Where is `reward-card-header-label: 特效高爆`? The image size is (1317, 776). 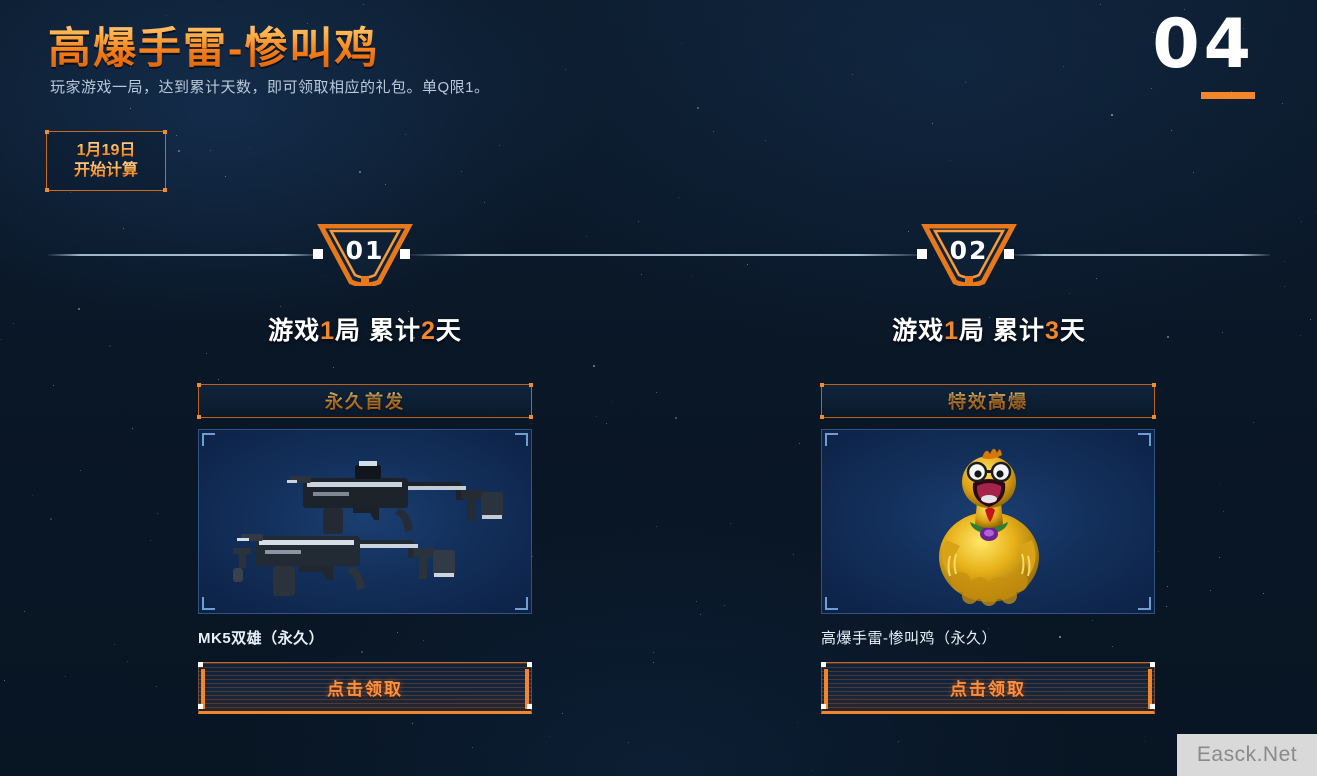 reward-card-header-label: 特效高爆 is located at coordinates (988, 401).